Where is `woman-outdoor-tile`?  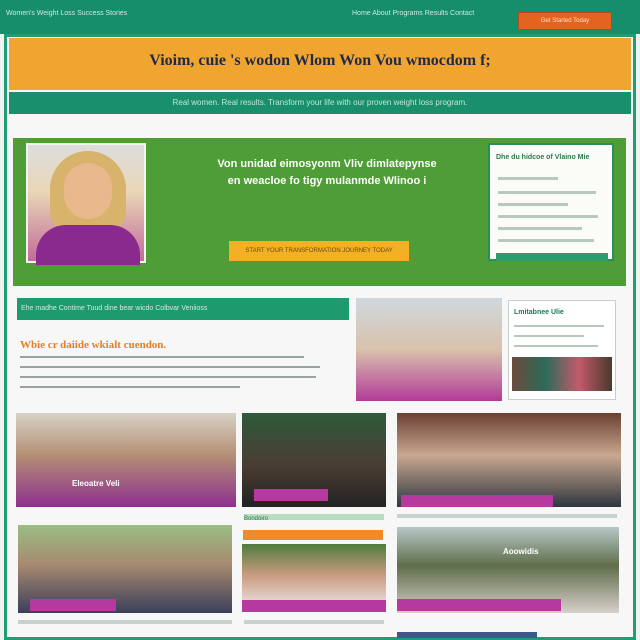
woman-outdoor-tile is located at coordinates (314, 578).